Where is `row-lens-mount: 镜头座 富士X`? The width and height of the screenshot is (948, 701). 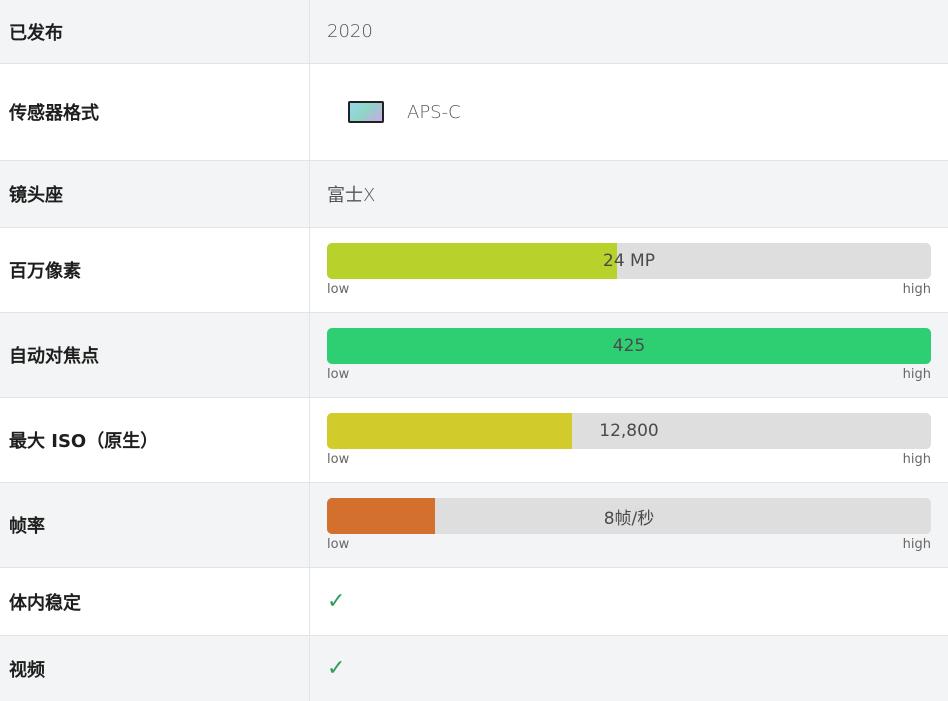 row-lens-mount: 镜头座 富士X is located at coordinates (474, 194).